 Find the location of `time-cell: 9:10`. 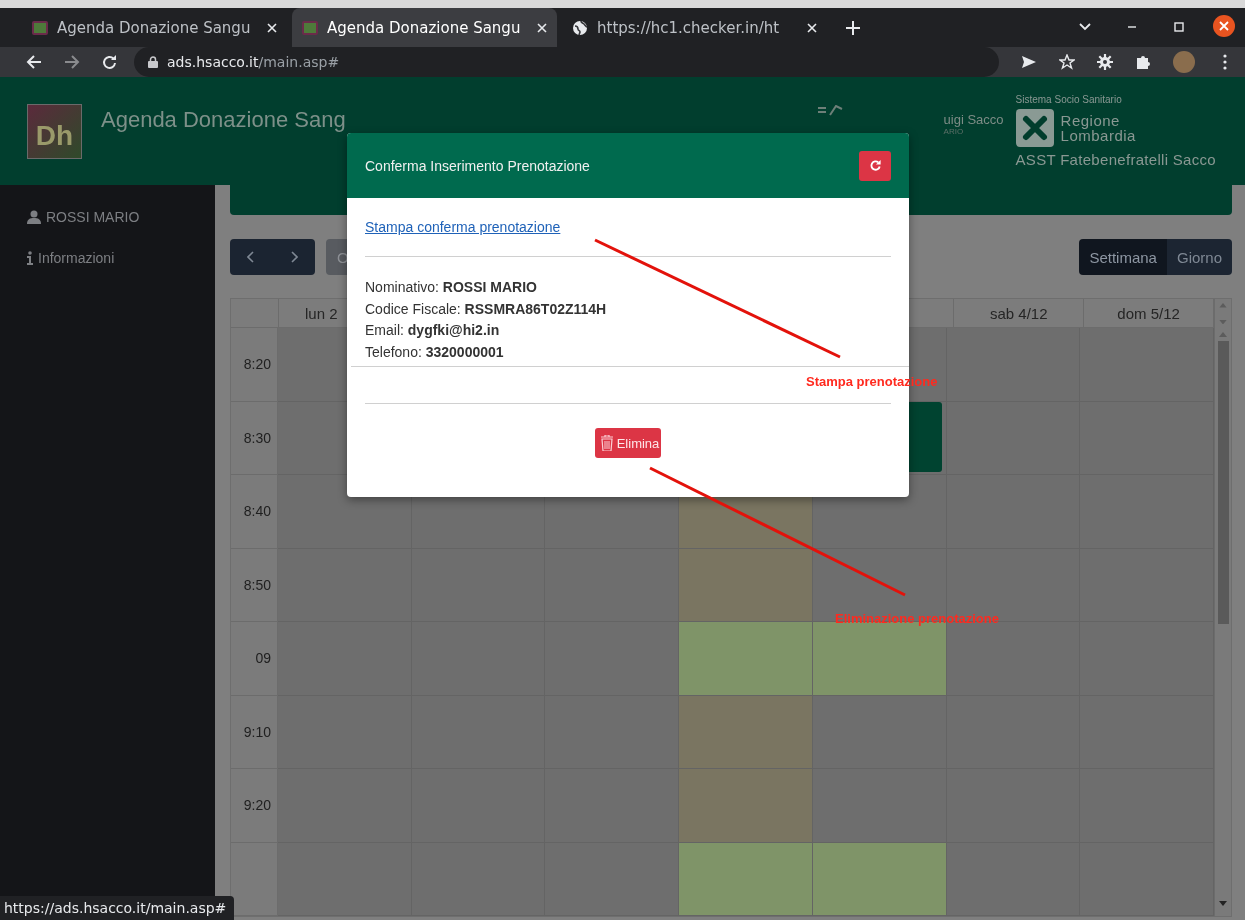

time-cell: 9:10 is located at coordinates (254, 732).